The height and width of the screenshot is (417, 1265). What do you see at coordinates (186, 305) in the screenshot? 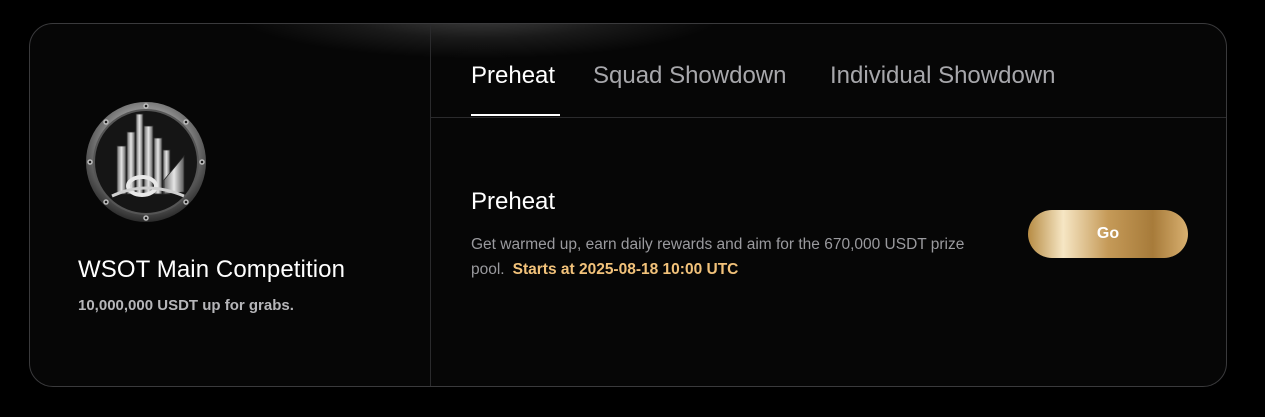
I see `competition-subtitle: 10,000,000 USDT up for grabs.` at bounding box center [186, 305].